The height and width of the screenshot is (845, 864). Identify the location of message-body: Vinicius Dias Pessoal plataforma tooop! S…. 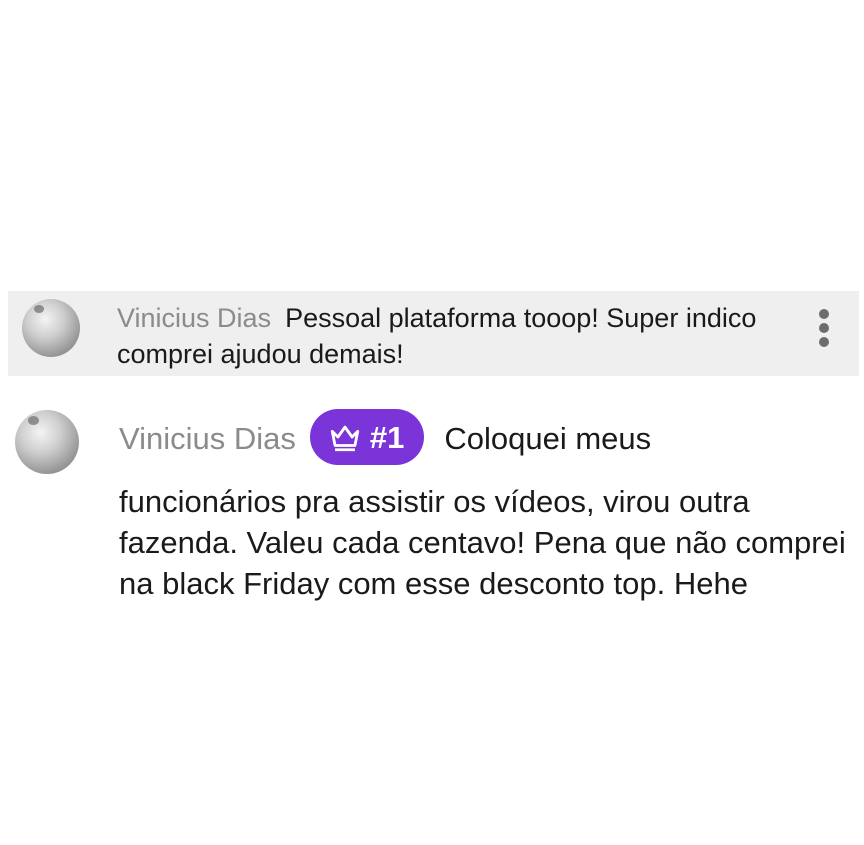
(457, 336).